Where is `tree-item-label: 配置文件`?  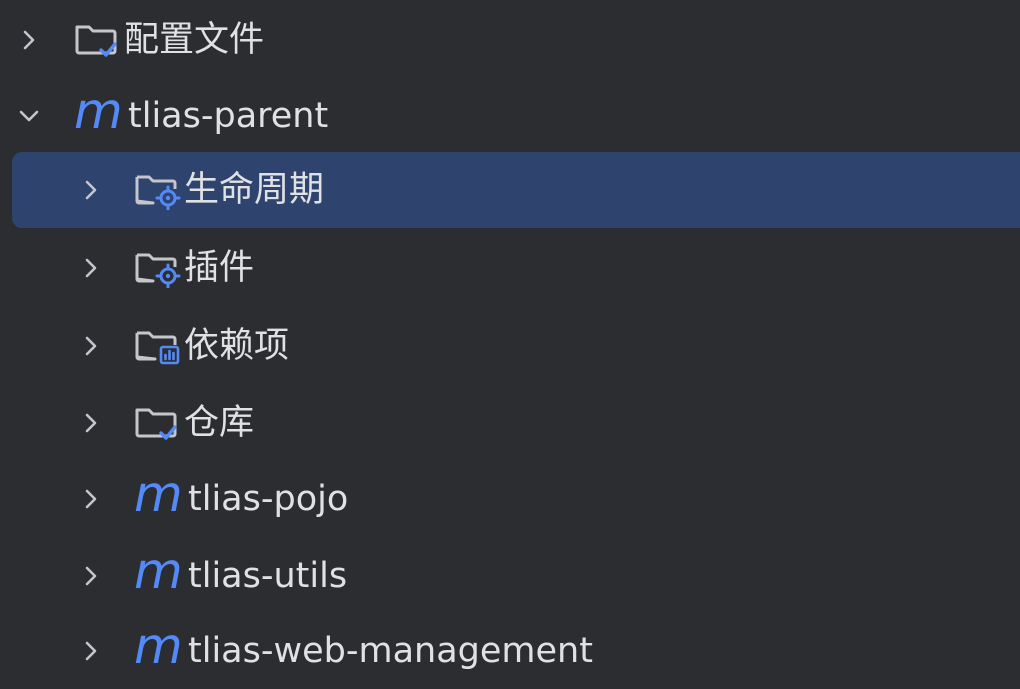 tree-item-label: 配置文件 is located at coordinates (194, 39).